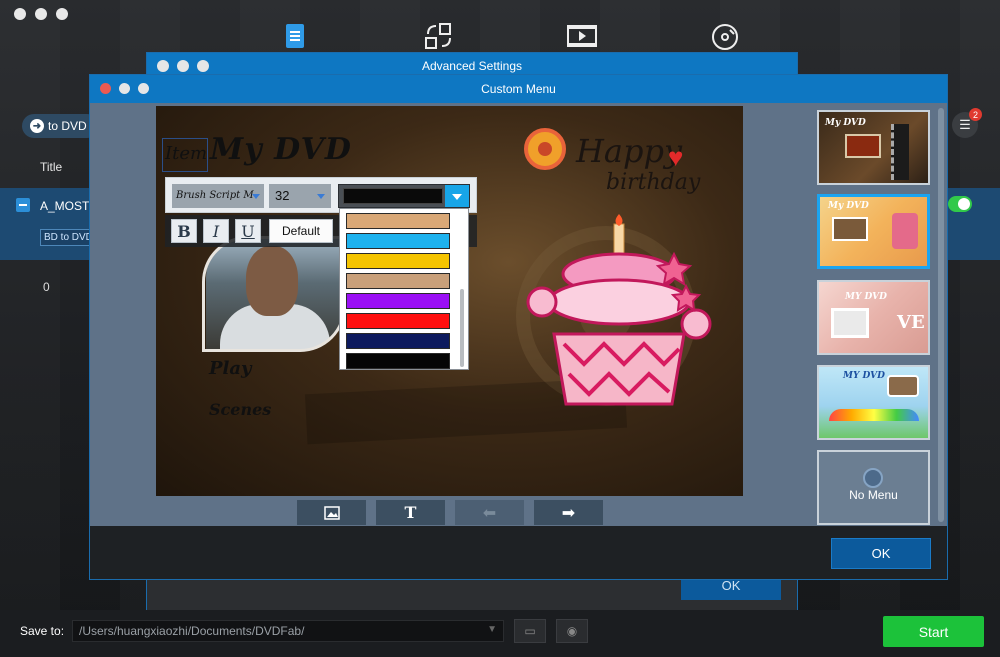  What do you see at coordinates (281, 149) in the screenshot?
I see `menu-title-text: My DVD` at bounding box center [281, 149].